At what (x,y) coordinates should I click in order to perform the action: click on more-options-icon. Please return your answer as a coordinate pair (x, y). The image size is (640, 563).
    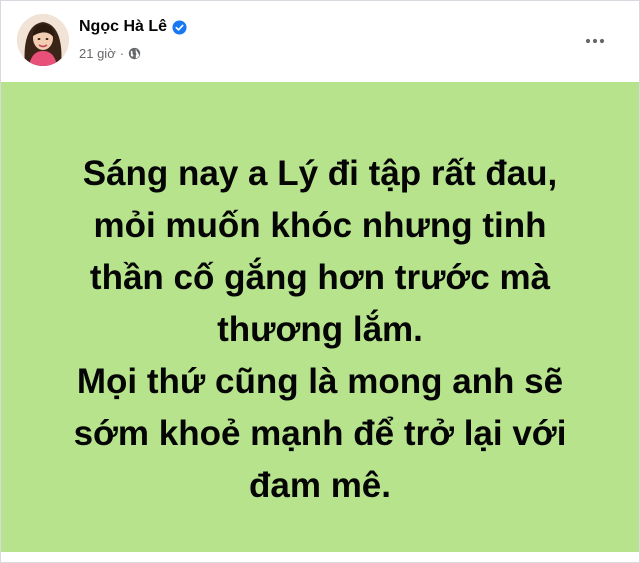
    Looking at the image, I should click on (595, 41).